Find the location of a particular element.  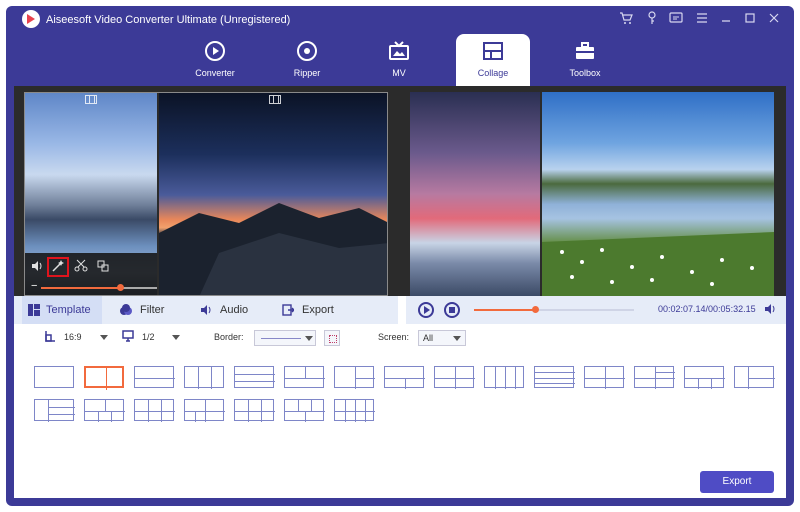

tab-collage: Collage is located at coordinates (493, 60).